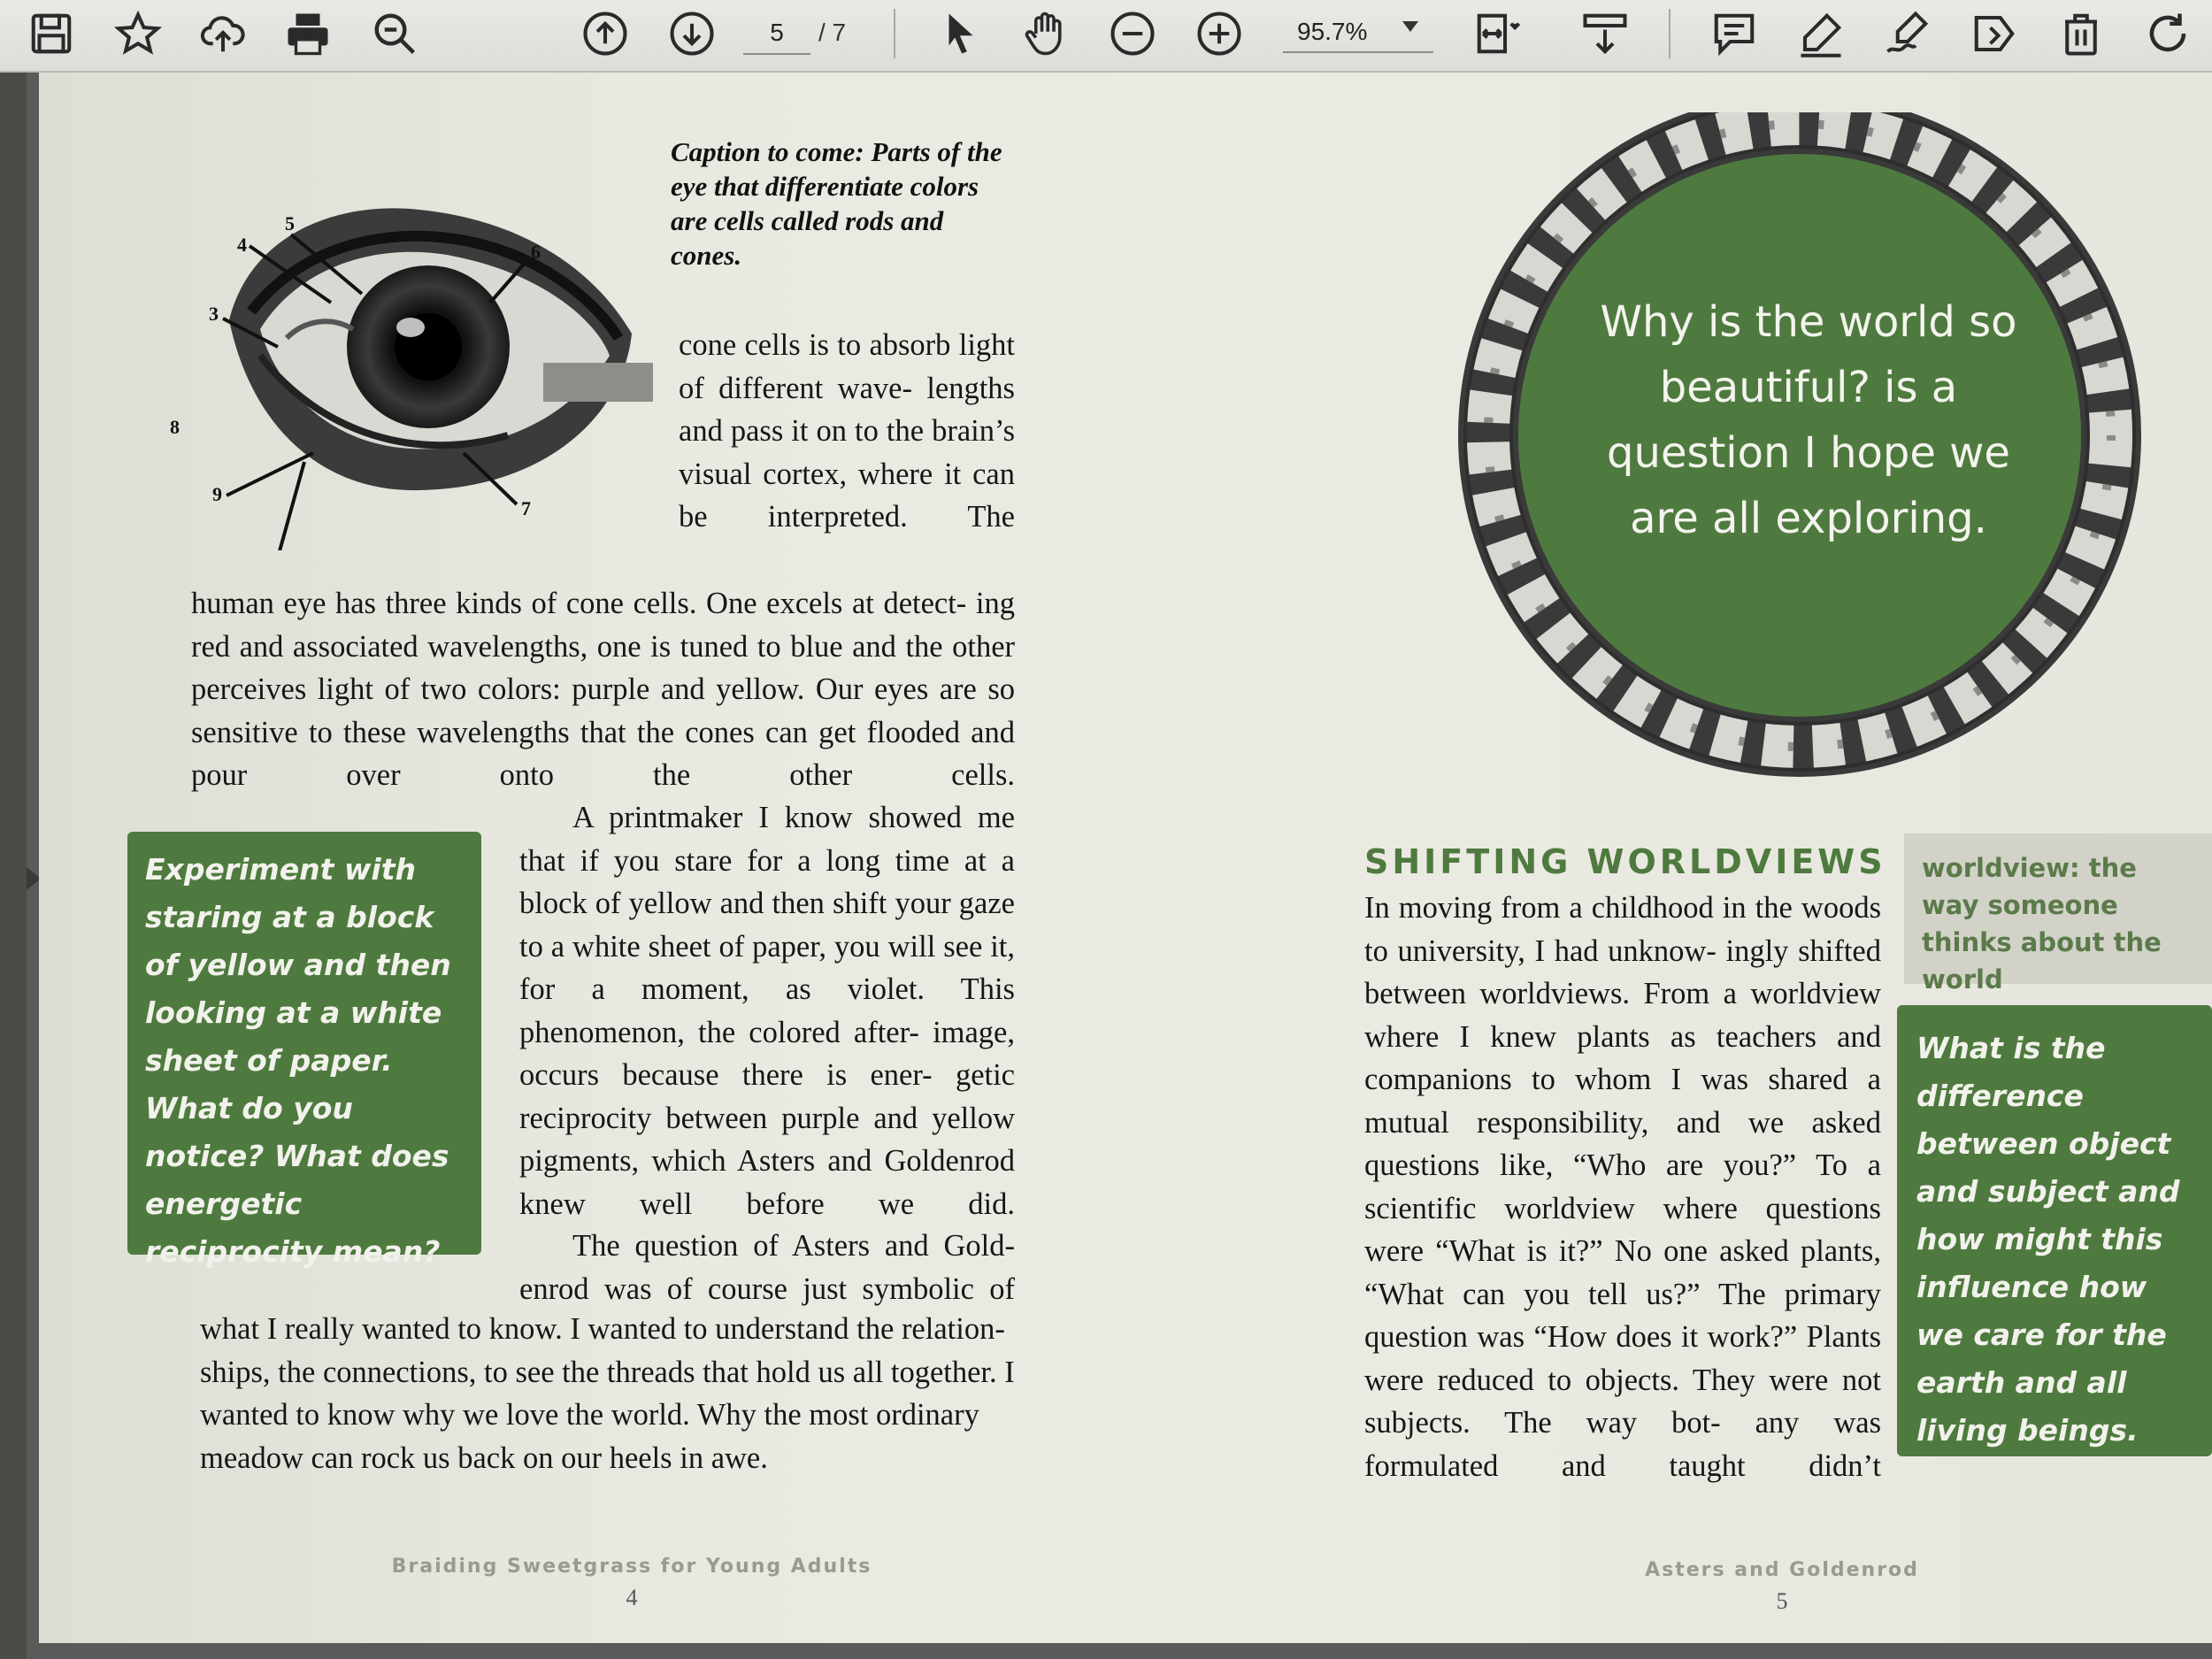  I want to click on print-icon, so click(308, 34).